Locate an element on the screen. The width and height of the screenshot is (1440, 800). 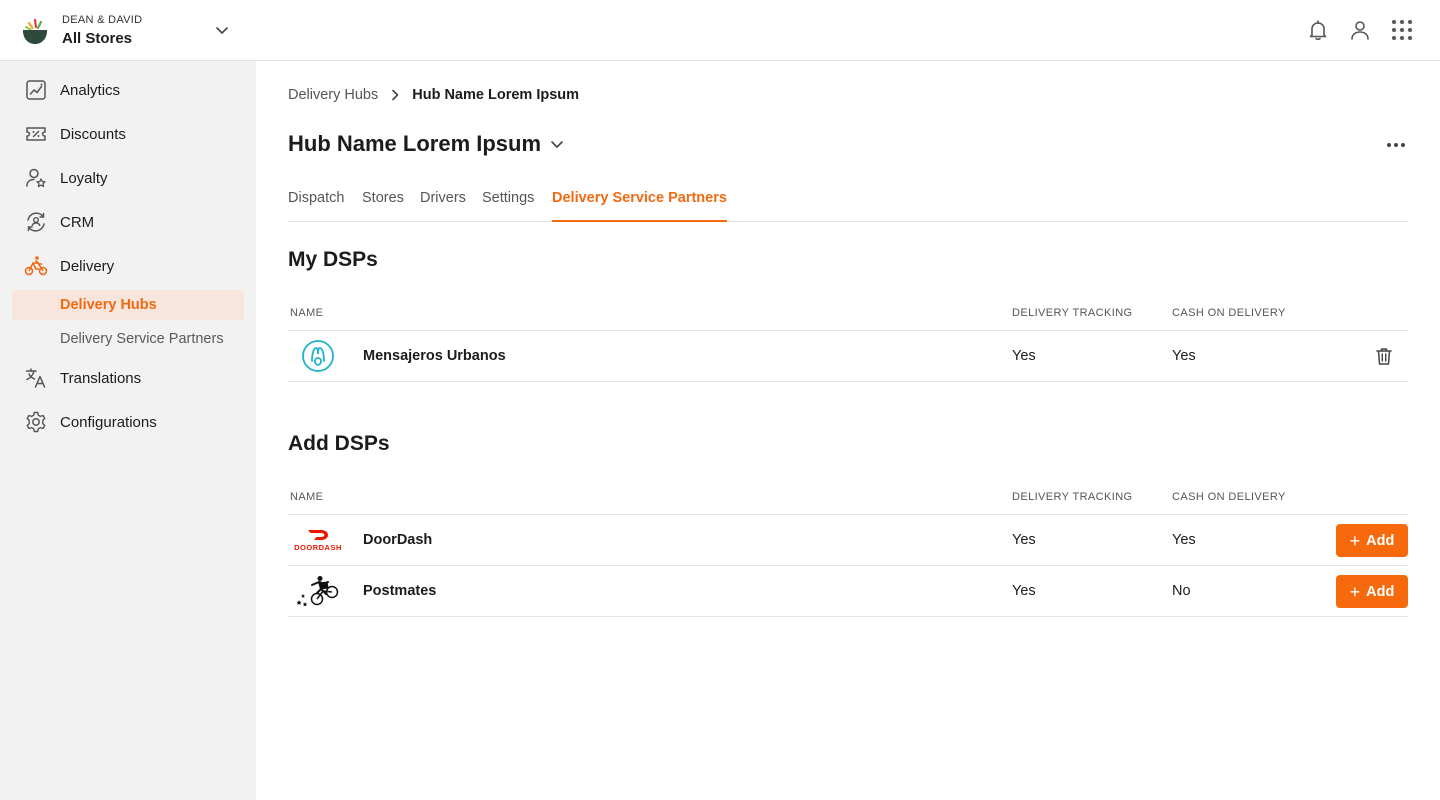
sidebar-subitem-label: Delivery Service Partners is located at coordinates (142, 339).